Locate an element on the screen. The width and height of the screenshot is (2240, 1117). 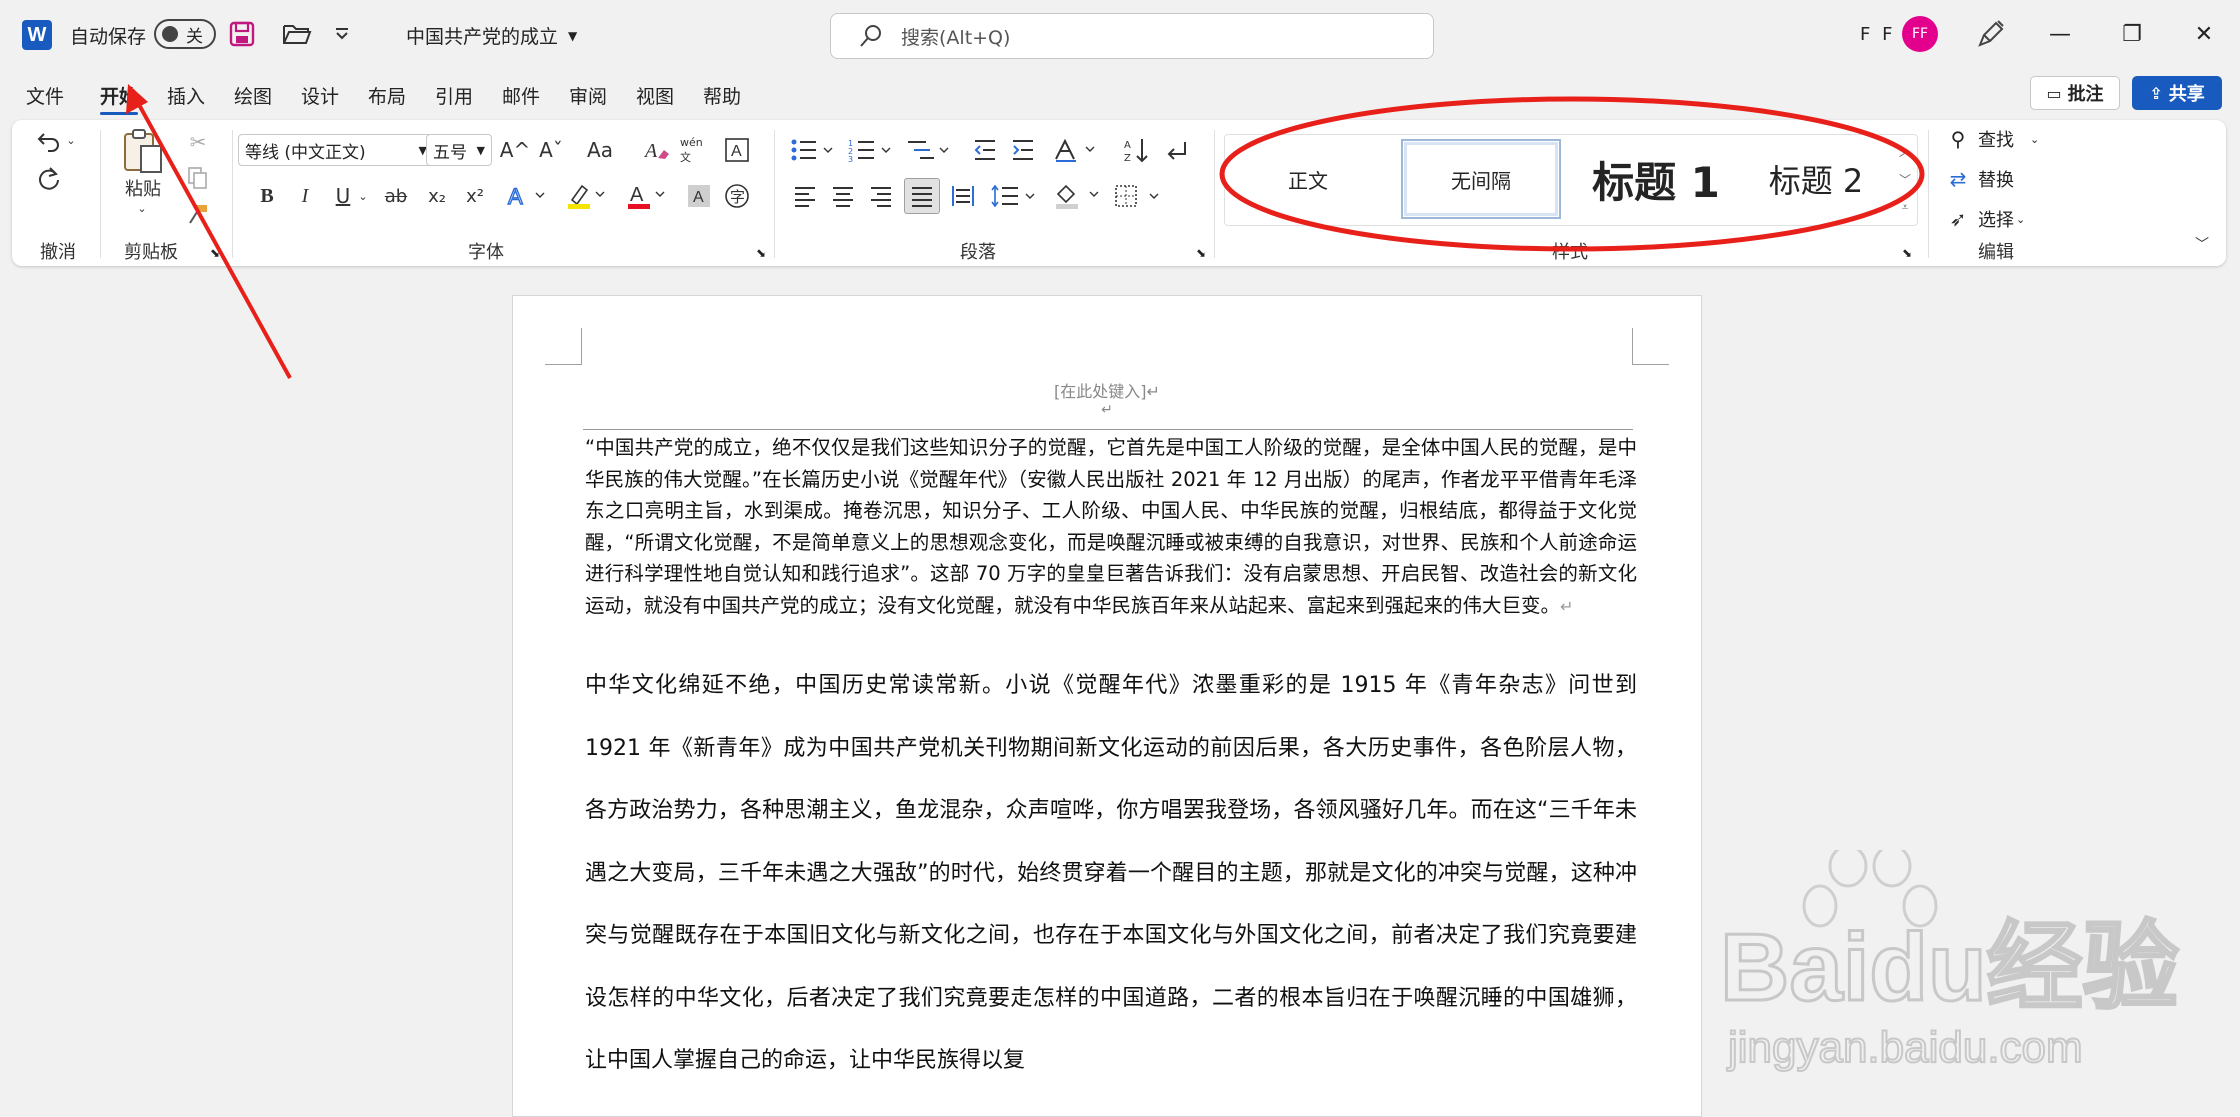
select-label: 选择 is located at coordinates (1996, 220).